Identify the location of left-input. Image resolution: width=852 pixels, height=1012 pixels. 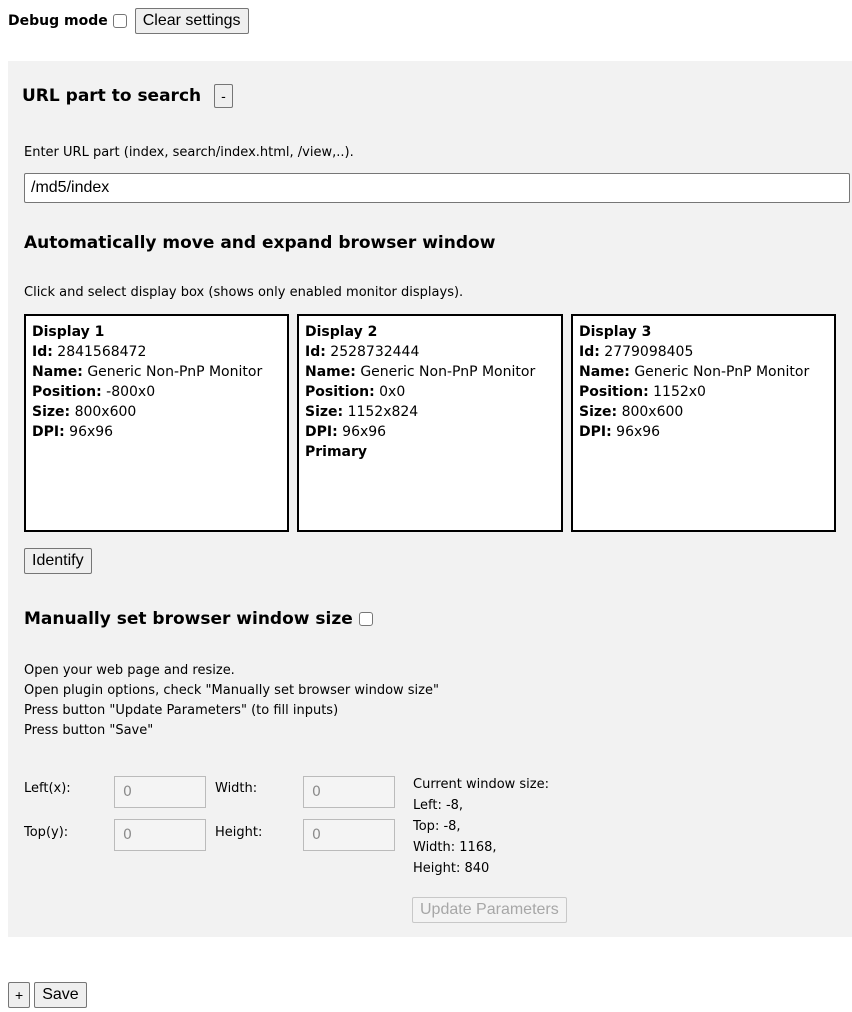
(160, 792).